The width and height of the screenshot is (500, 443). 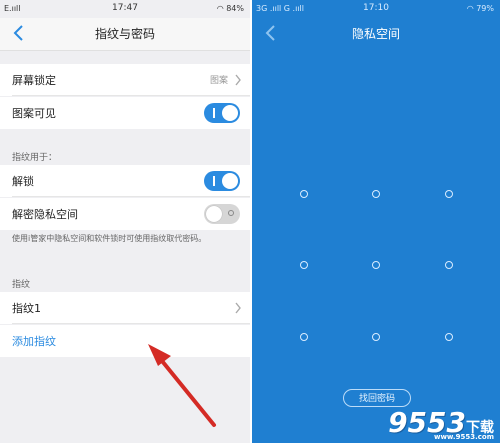 I want to click on red-annotation-arrow-icon, so click(x=182, y=385).